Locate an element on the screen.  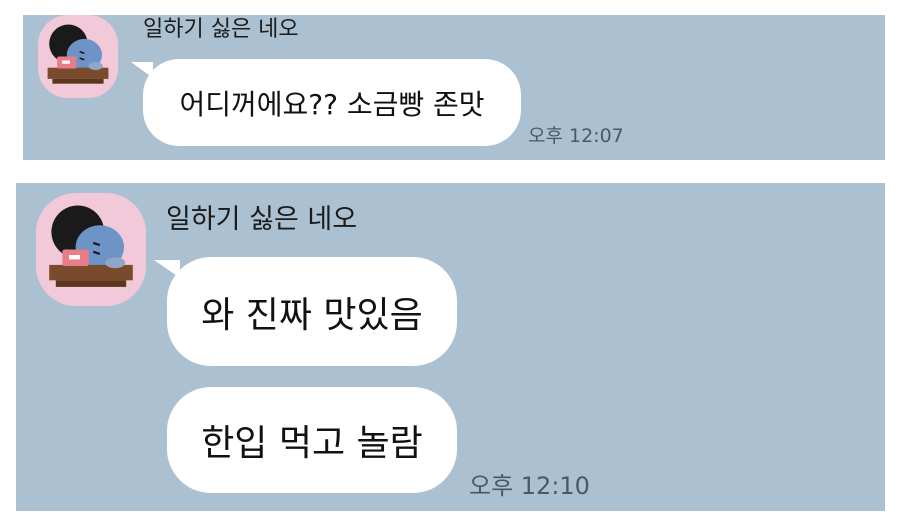
message-bubble: 한입 먹고 놀람 is located at coordinates (312, 440).